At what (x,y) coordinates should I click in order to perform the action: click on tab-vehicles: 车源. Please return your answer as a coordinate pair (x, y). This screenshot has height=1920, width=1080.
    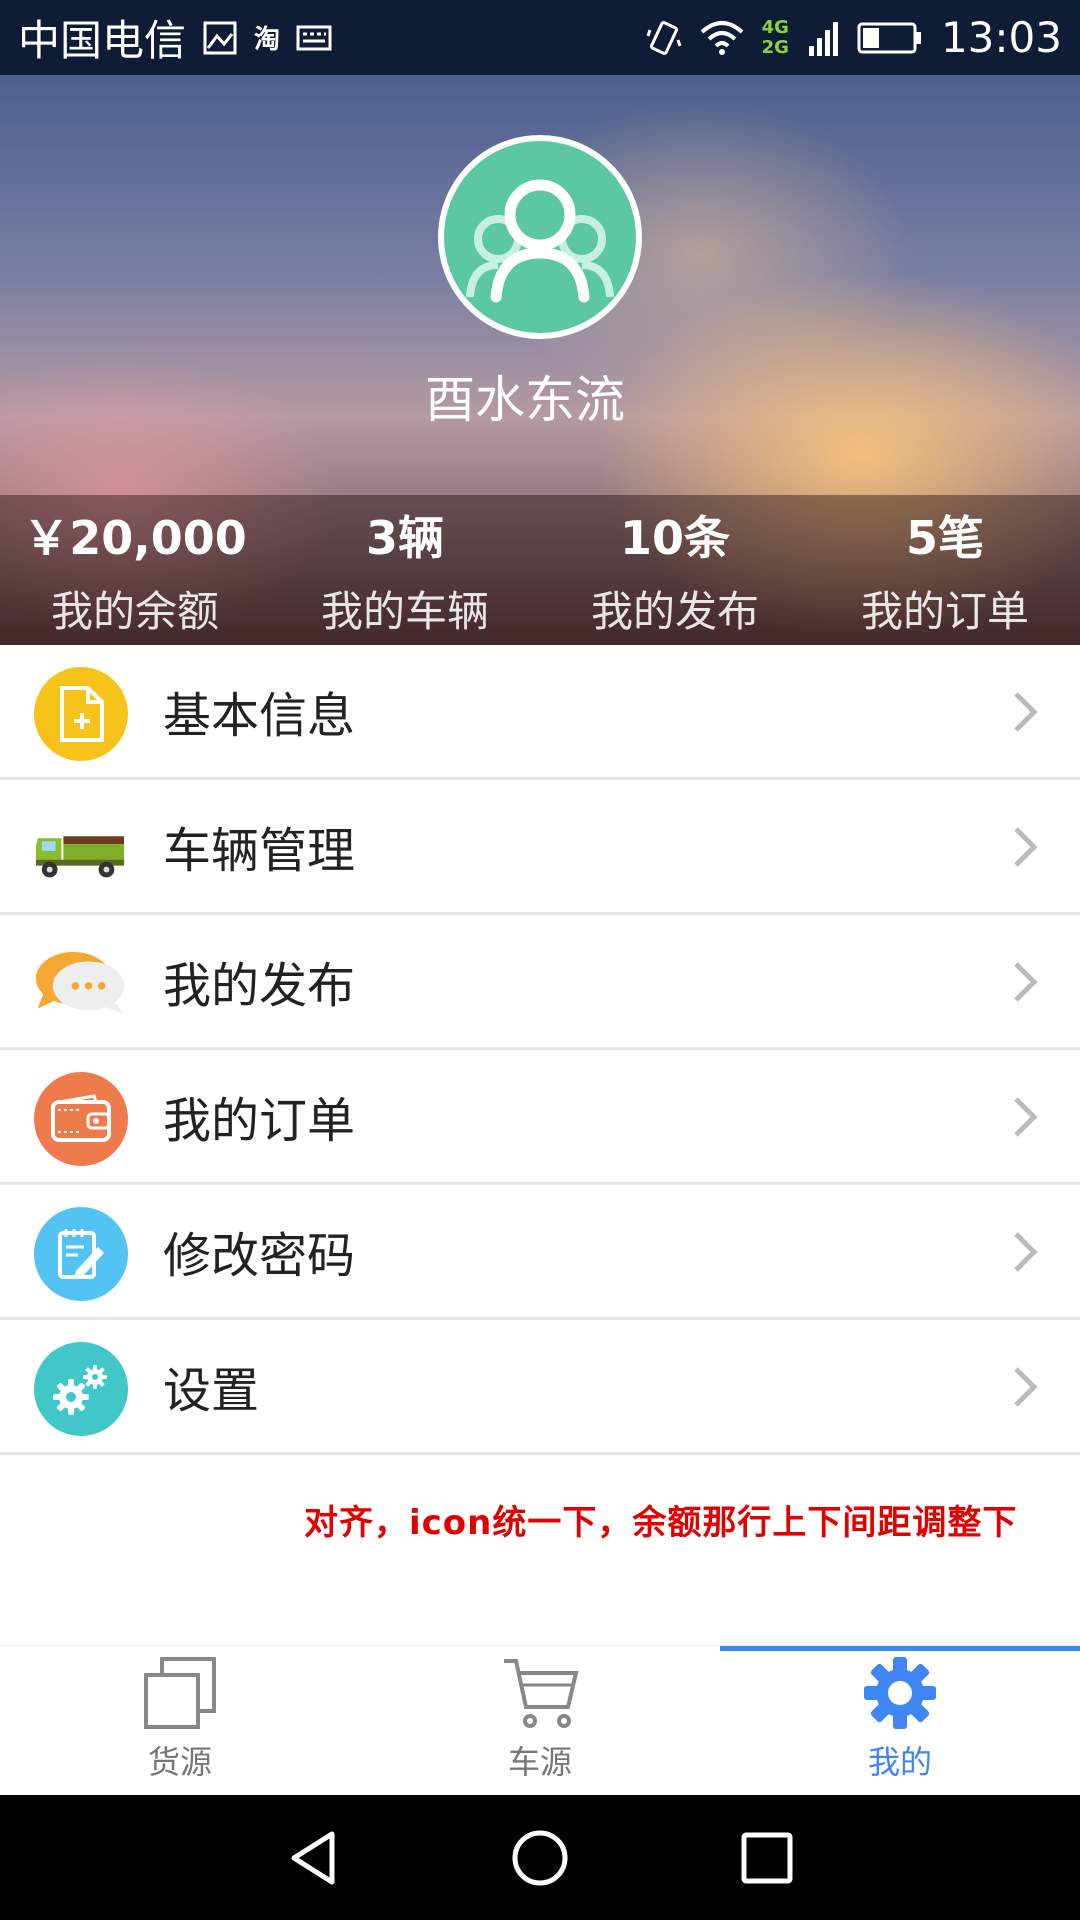
    Looking at the image, I should click on (540, 1720).